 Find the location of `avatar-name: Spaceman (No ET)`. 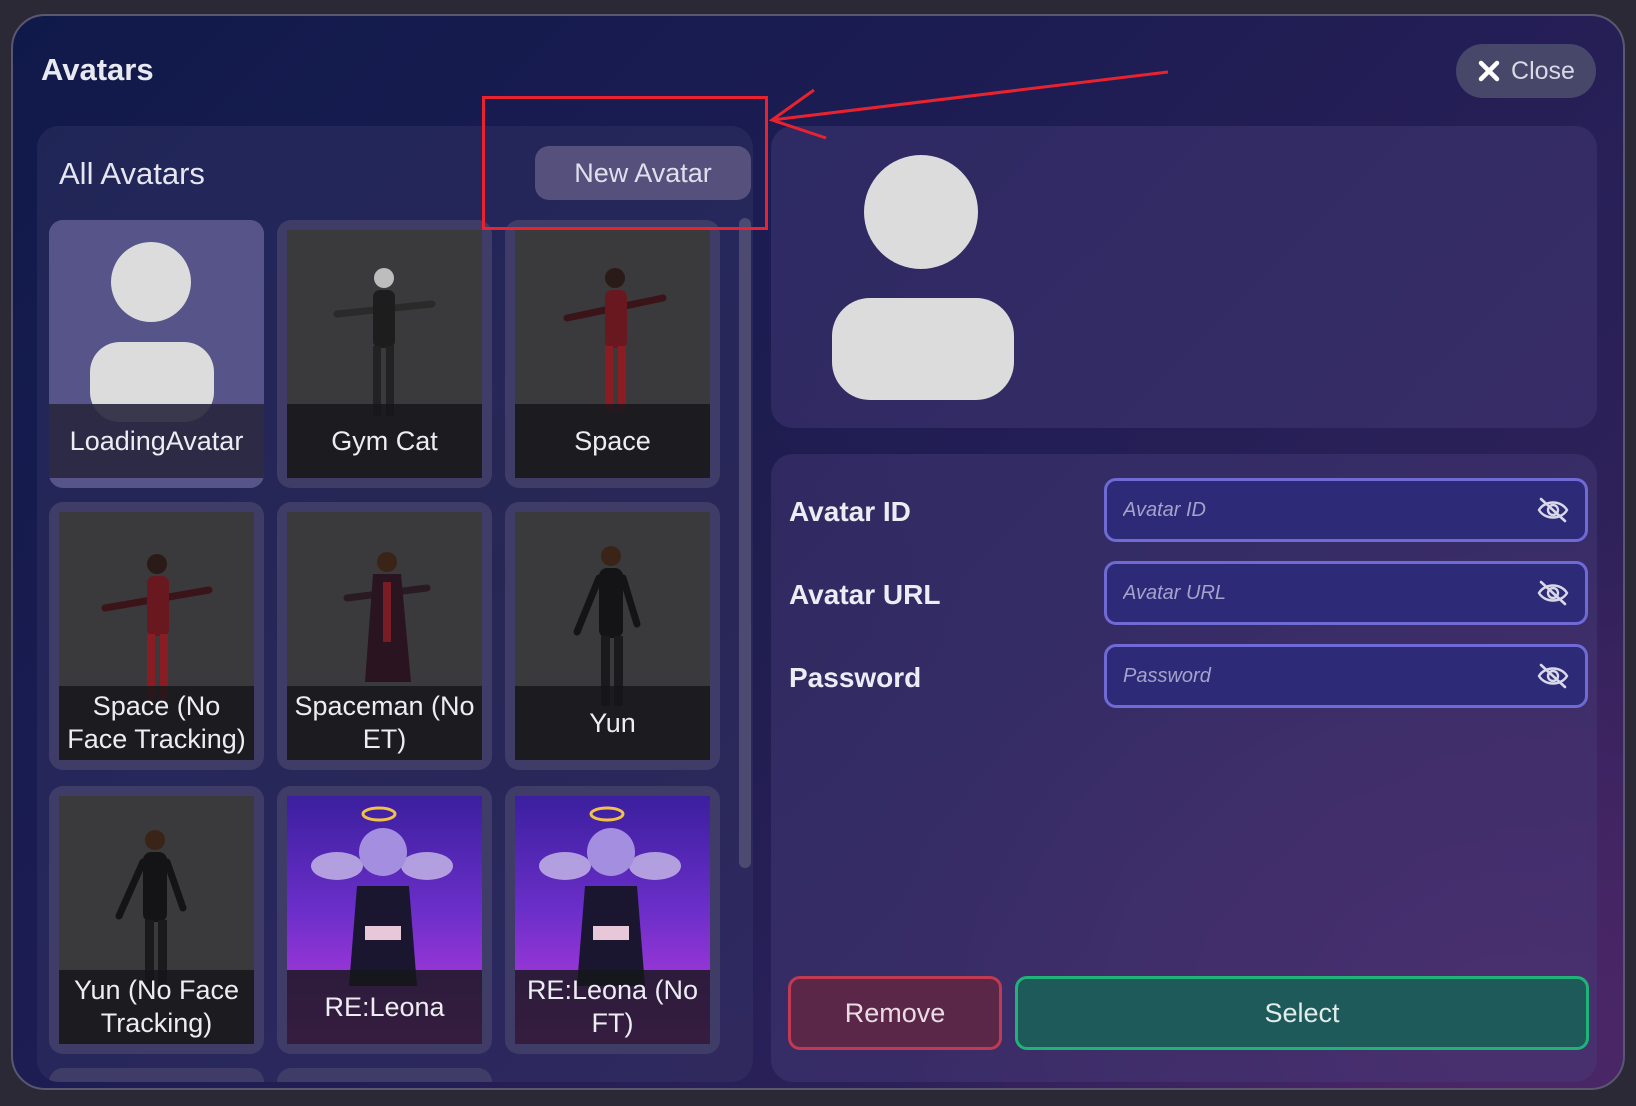

avatar-name: Spaceman (No ET) is located at coordinates (384, 723).